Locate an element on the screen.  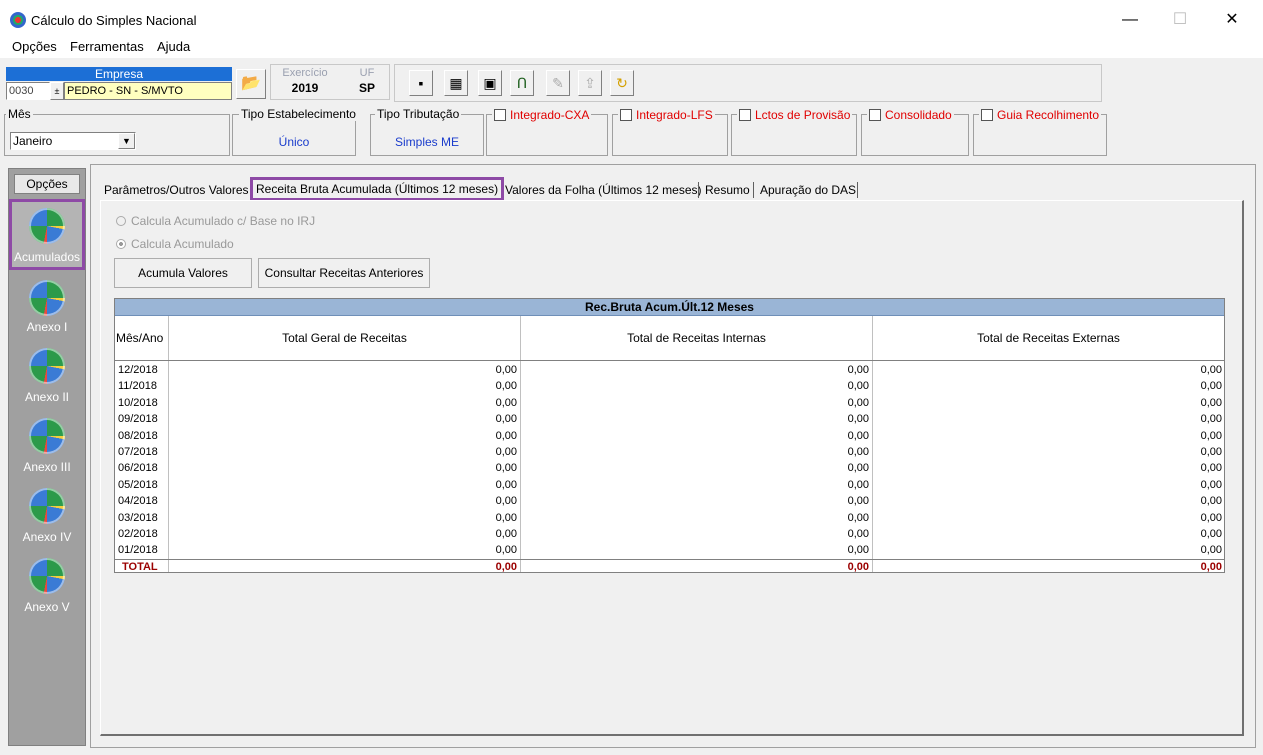
tab-resumo: Resumo is located at coordinates (727, 191).